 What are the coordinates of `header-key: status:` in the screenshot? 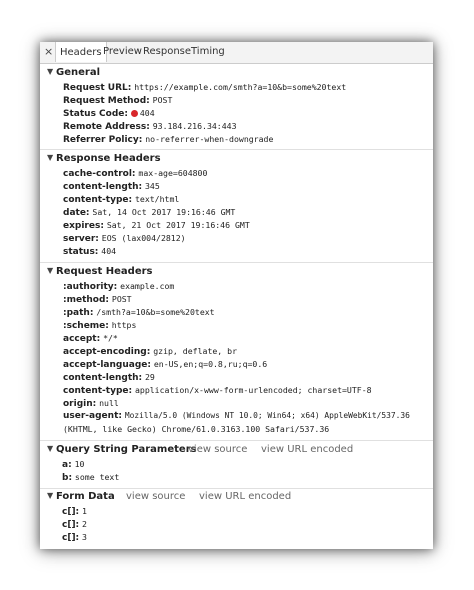 It's located at (81, 252).